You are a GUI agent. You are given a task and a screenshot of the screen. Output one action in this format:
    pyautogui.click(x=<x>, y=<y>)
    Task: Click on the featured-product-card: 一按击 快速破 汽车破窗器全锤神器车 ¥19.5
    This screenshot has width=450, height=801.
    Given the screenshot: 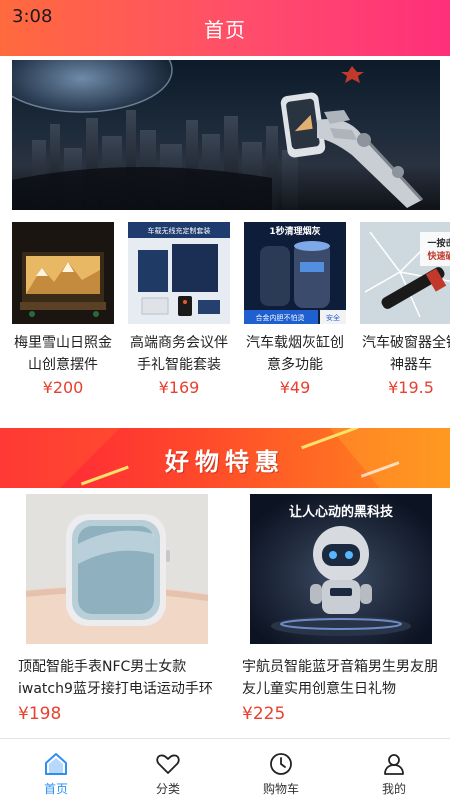 What is the action you would take?
    pyautogui.click(x=405, y=309)
    